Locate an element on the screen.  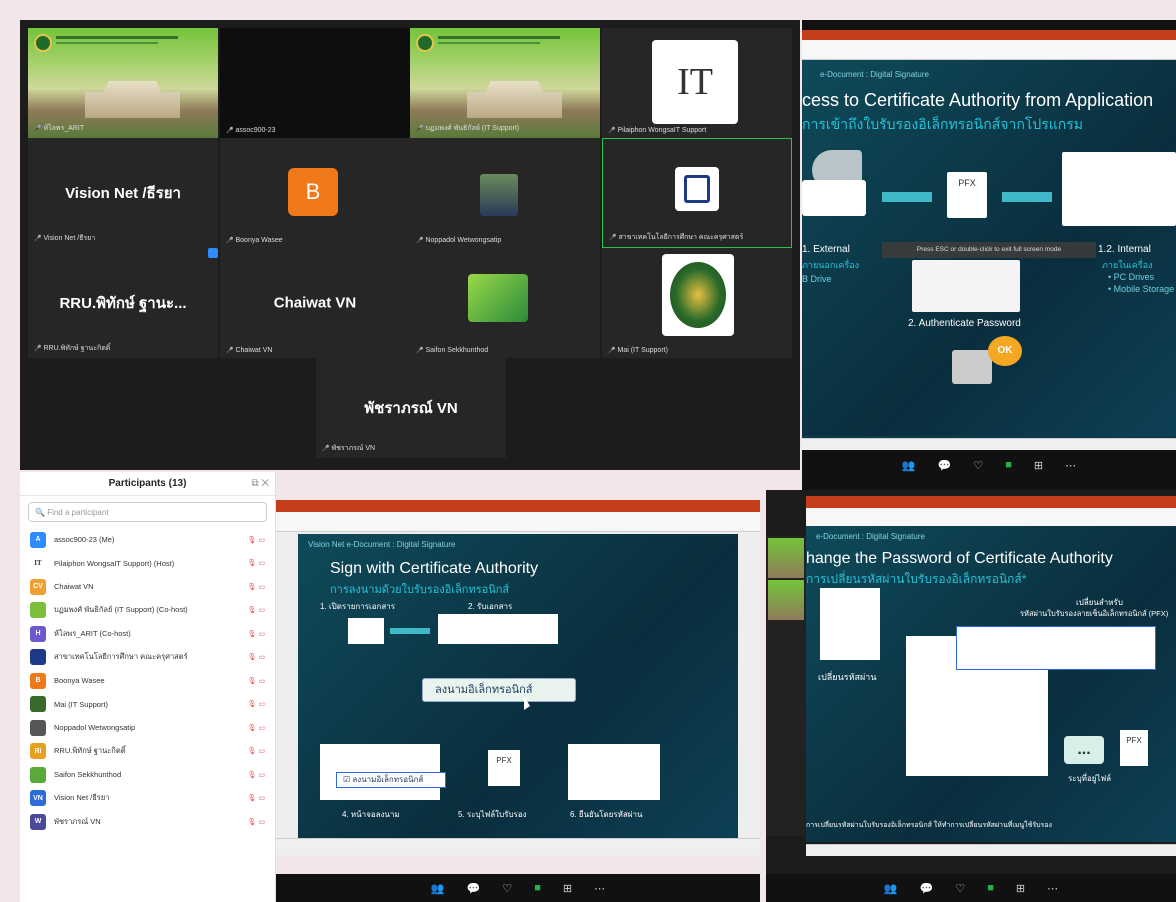
arrow-left is located at coordinates (1027, 197).